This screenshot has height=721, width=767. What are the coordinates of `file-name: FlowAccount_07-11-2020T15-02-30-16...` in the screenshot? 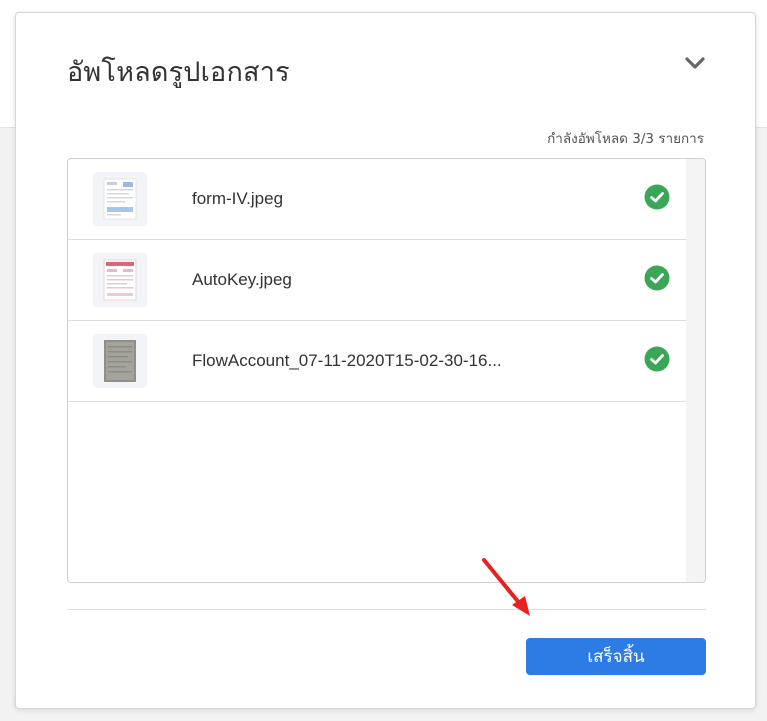 It's located at (347, 360).